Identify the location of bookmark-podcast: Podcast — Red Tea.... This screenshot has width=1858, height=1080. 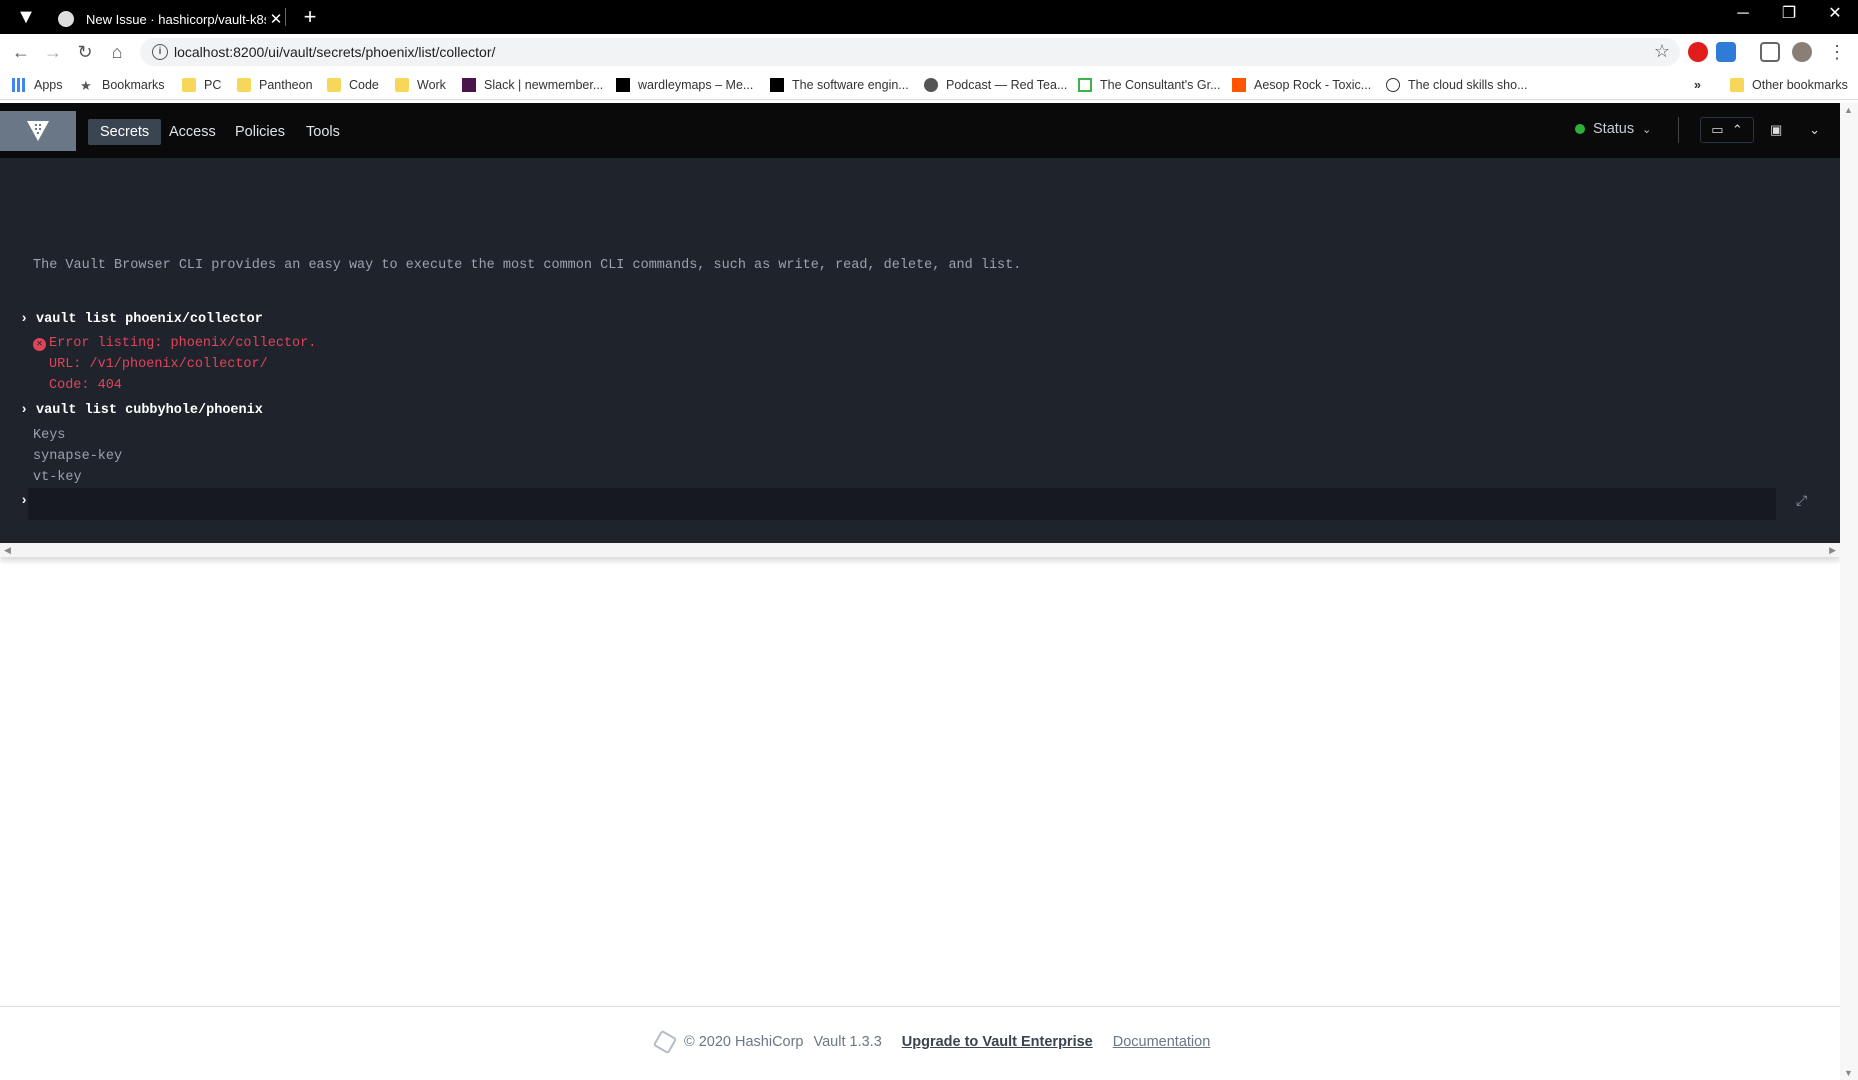
(995, 85).